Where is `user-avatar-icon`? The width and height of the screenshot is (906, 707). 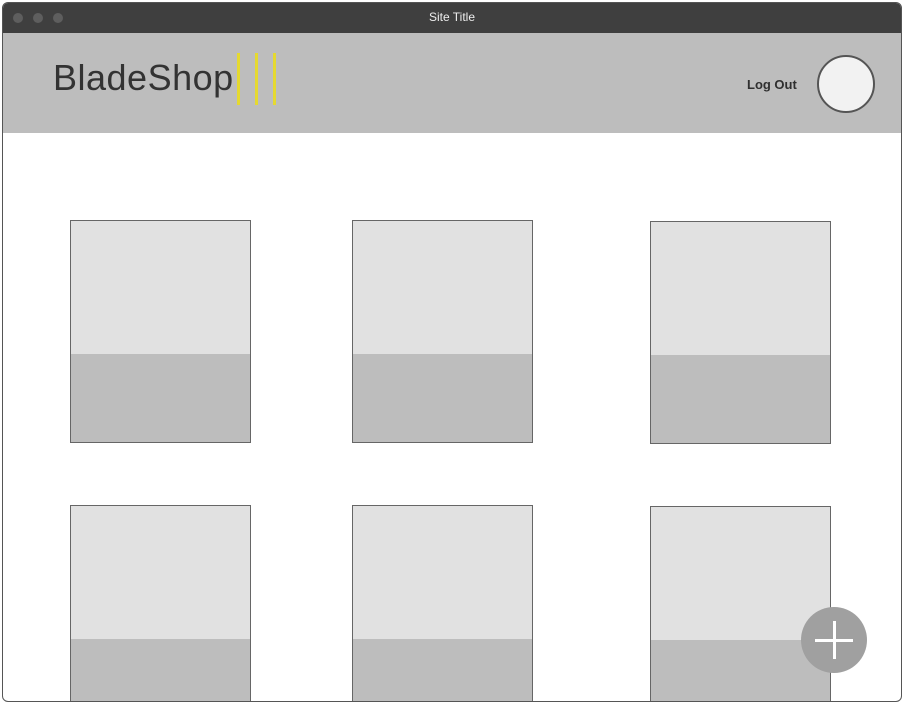 user-avatar-icon is located at coordinates (846, 84).